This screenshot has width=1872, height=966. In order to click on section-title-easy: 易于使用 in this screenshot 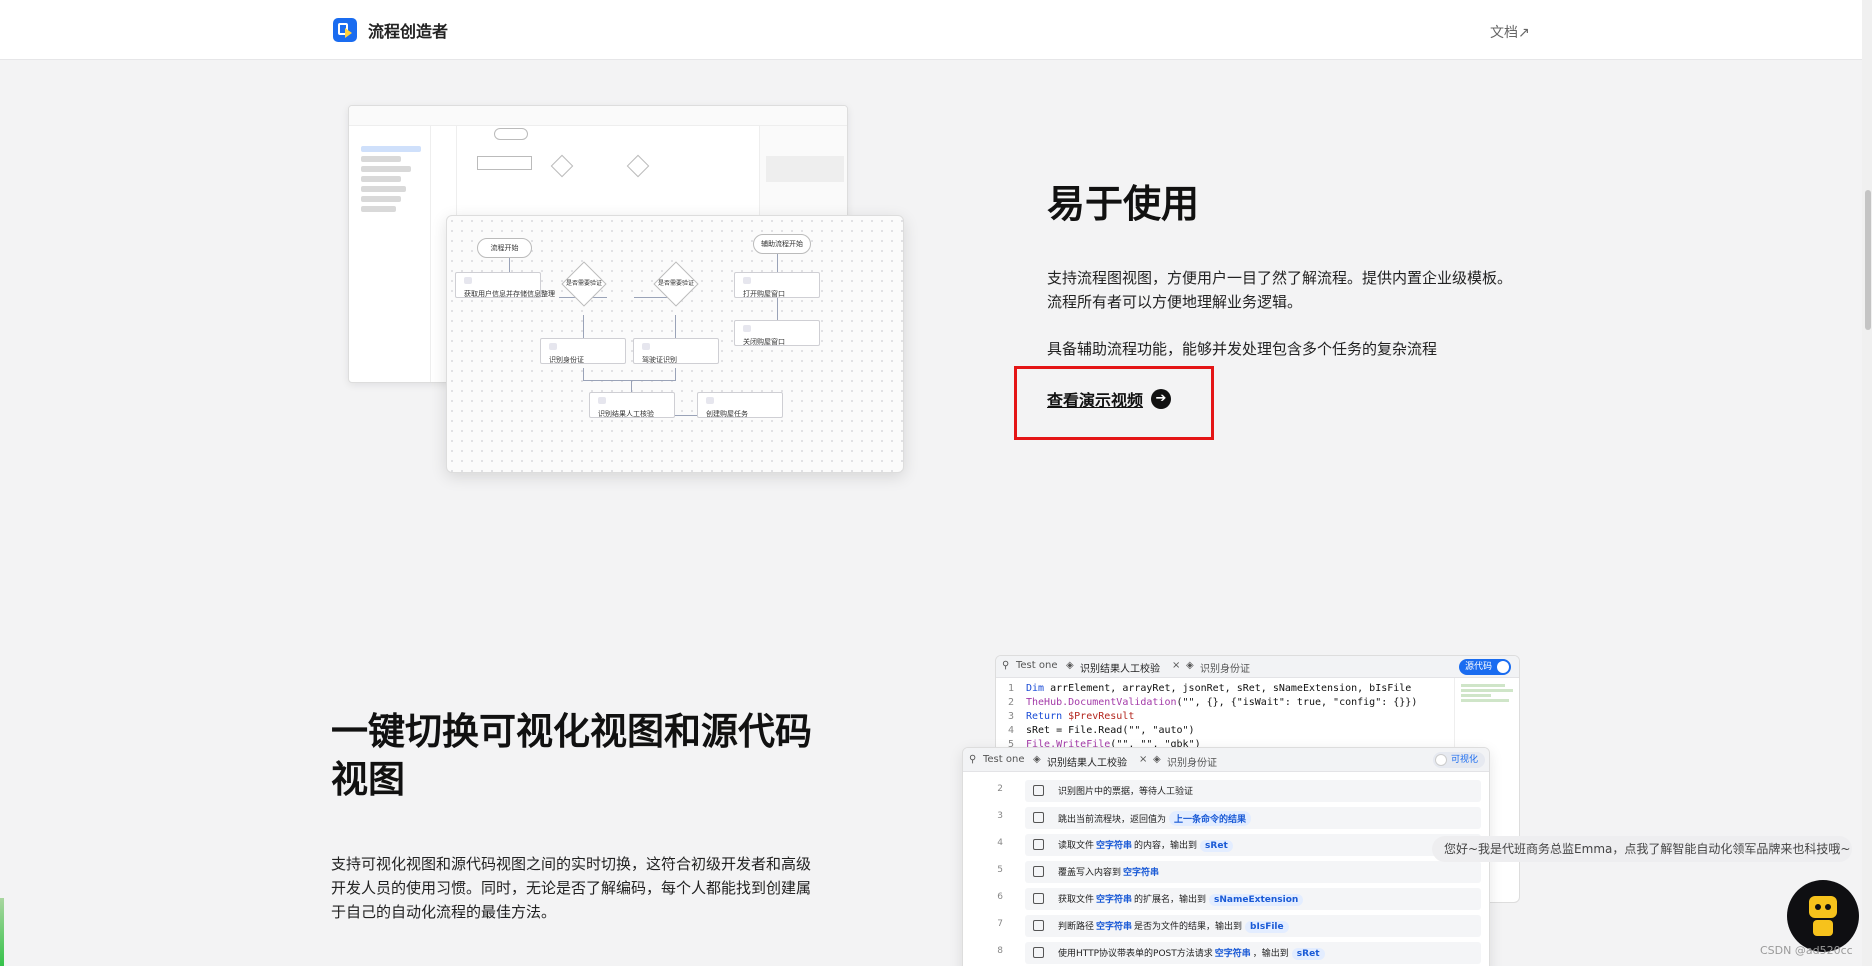, I will do `click(1123, 204)`.